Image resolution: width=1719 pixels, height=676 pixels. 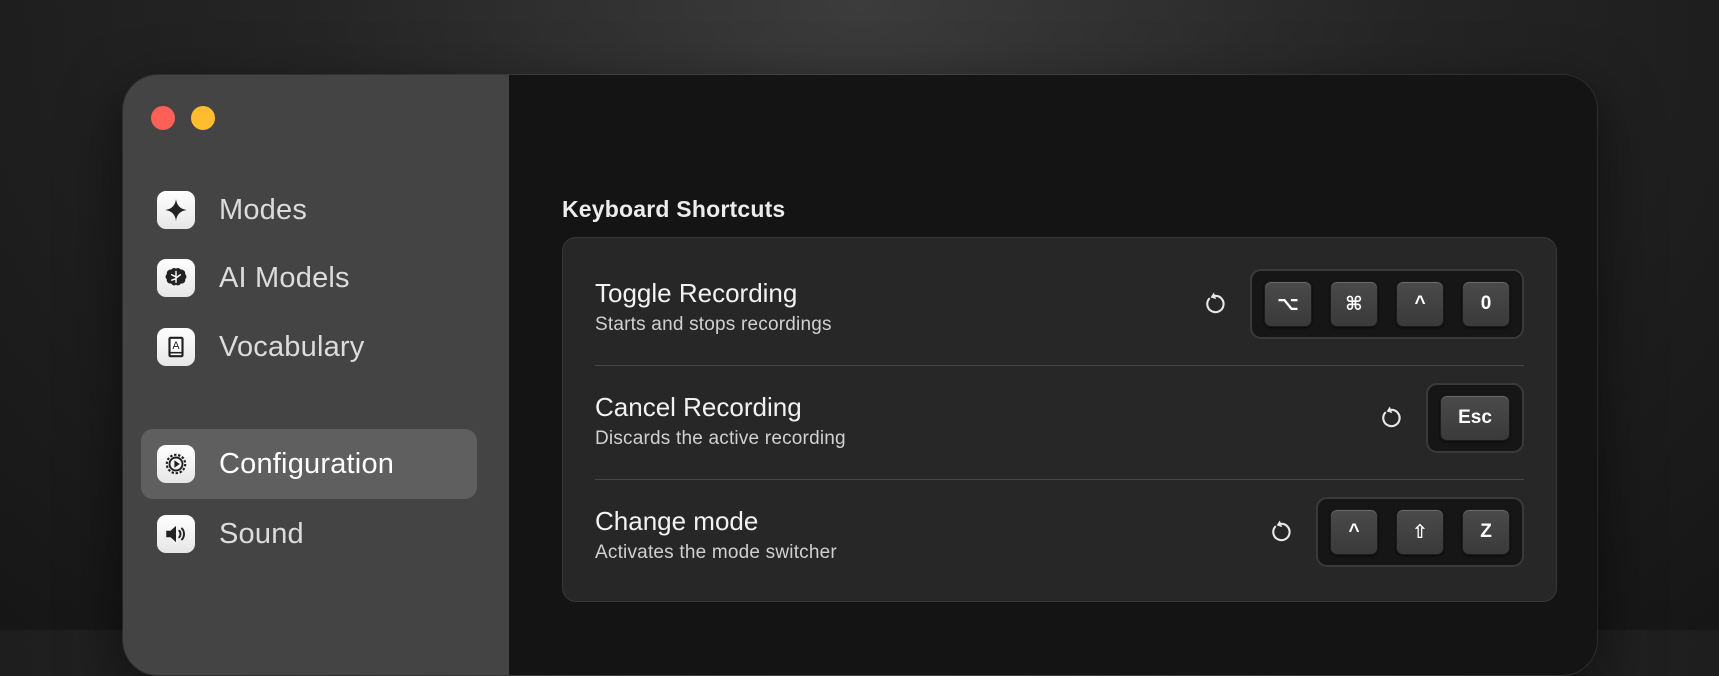 What do you see at coordinates (674, 209) in the screenshot?
I see `section-title: Keyboard Shortcuts` at bounding box center [674, 209].